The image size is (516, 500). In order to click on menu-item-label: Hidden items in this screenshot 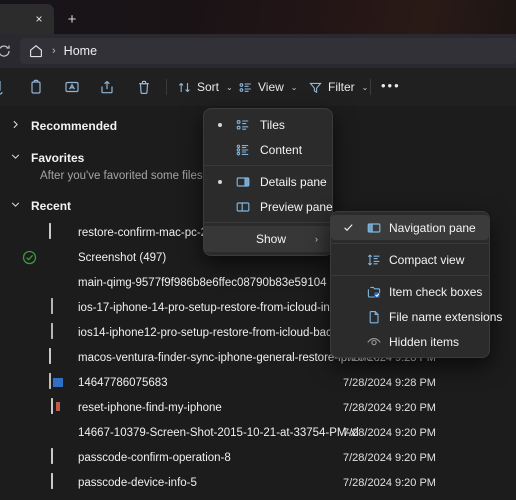, I will do `click(424, 341)`.